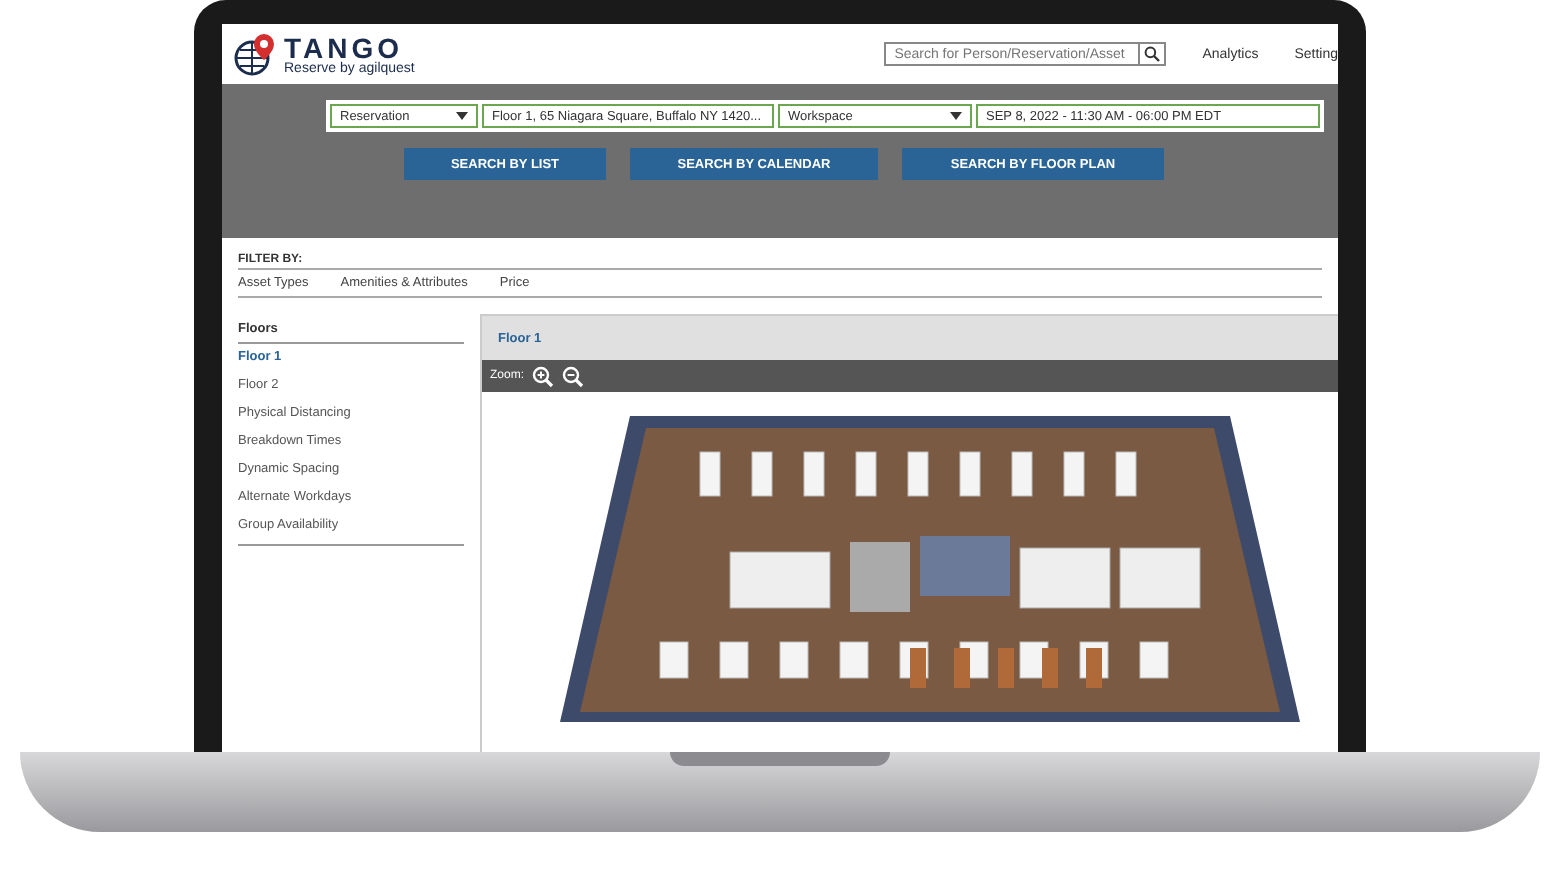 This screenshot has height=874, width=1560. I want to click on zoom-in-icon, so click(543, 376).